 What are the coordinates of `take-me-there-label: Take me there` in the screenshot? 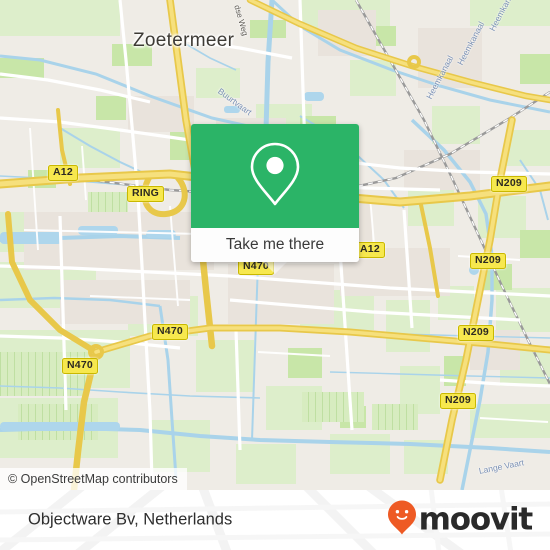 It's located at (275, 244).